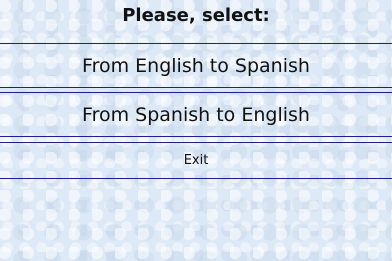 This screenshot has width=392, height=261. I want to click on page-title: Please, select:, so click(196, 15).